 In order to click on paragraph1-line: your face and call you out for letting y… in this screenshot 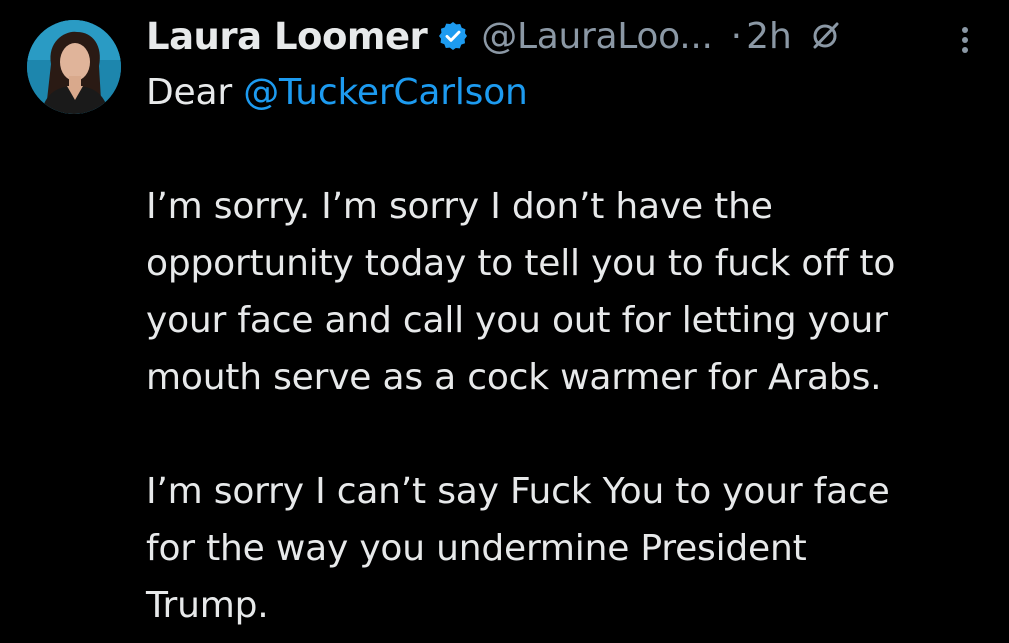, I will do `click(517, 320)`.